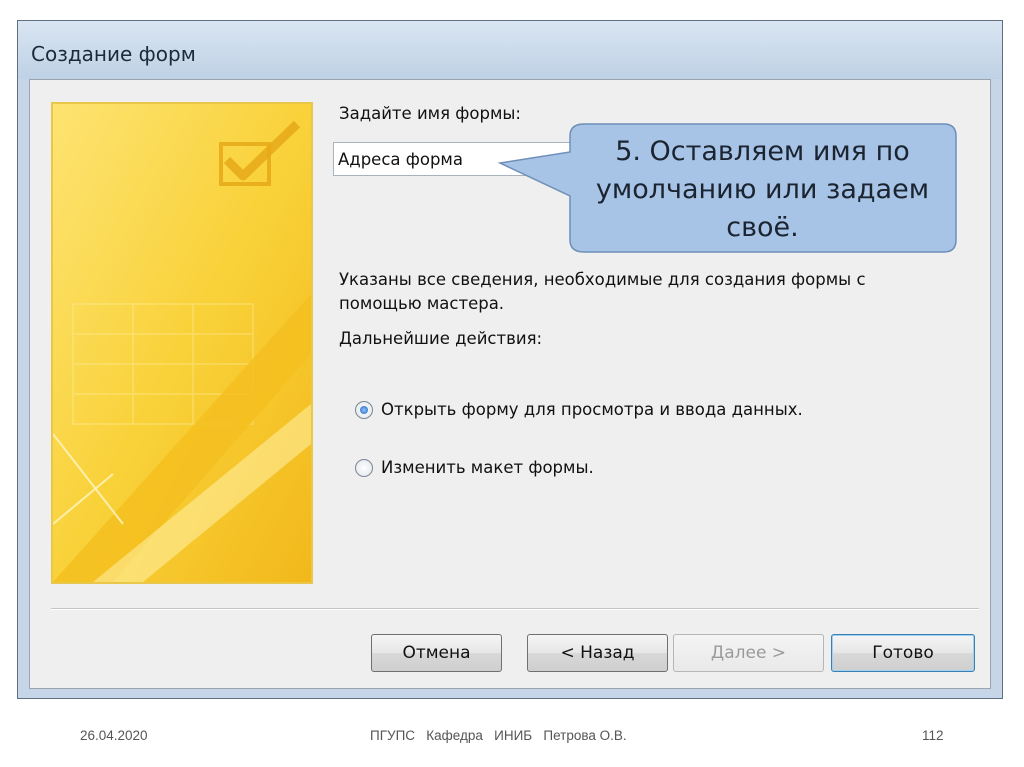 This screenshot has height=767, width=1024. I want to click on radio-selected-icon, so click(364, 409).